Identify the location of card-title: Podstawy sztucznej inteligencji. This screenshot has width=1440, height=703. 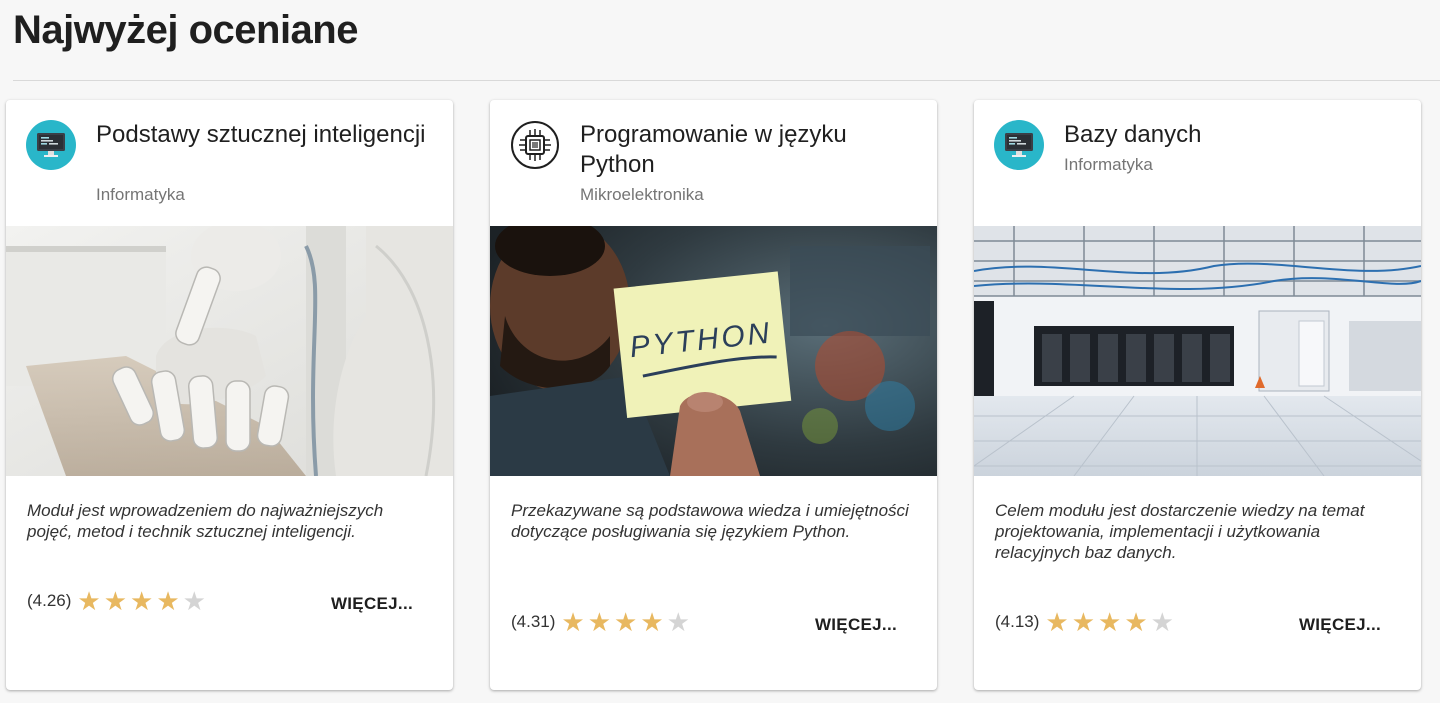
(264, 135).